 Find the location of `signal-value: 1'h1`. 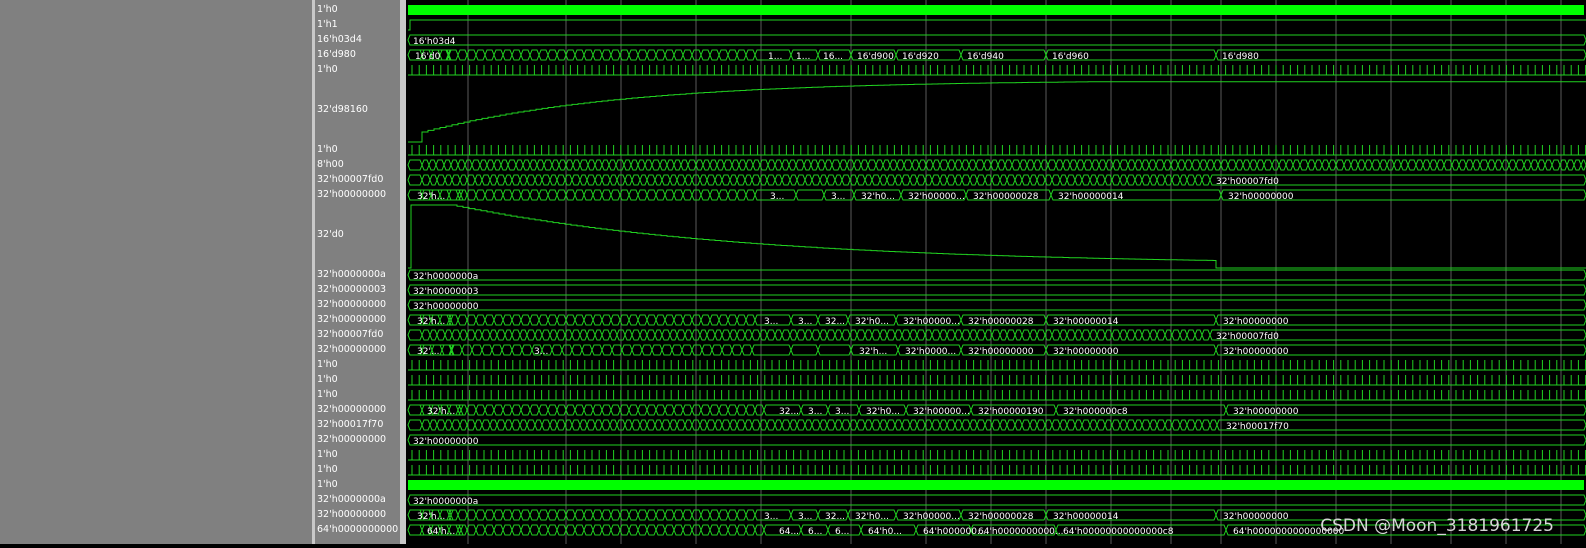

signal-value: 1'h1 is located at coordinates (327, 24).